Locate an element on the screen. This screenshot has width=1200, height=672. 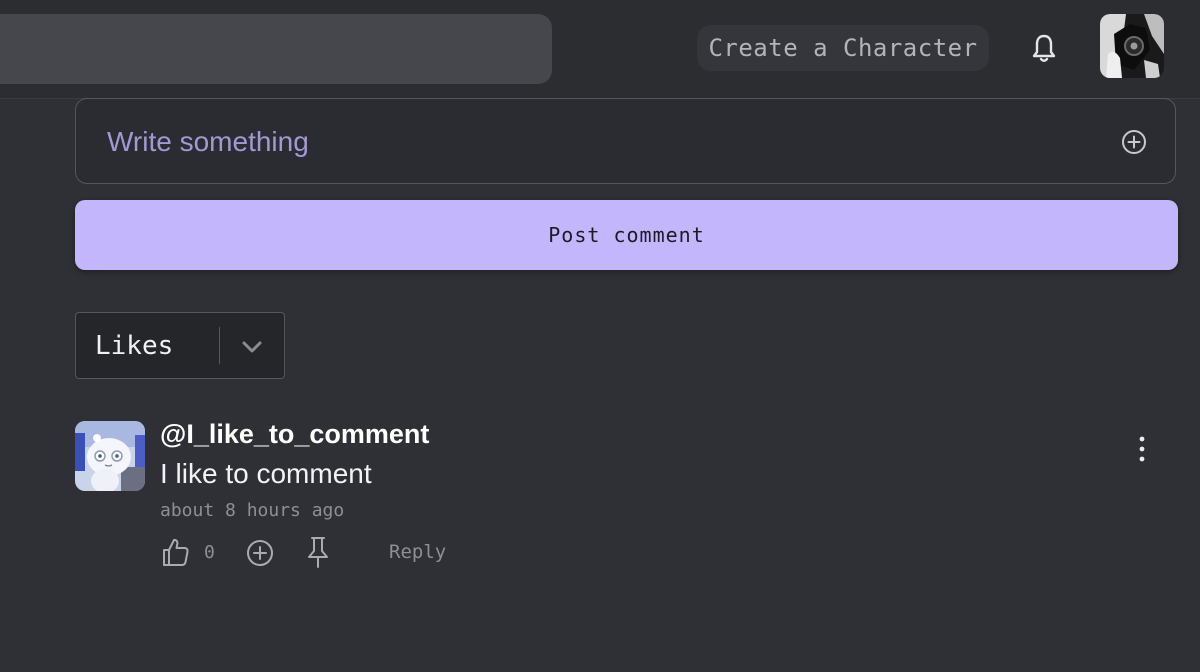
thumbs-up-icon is located at coordinates (176, 552).